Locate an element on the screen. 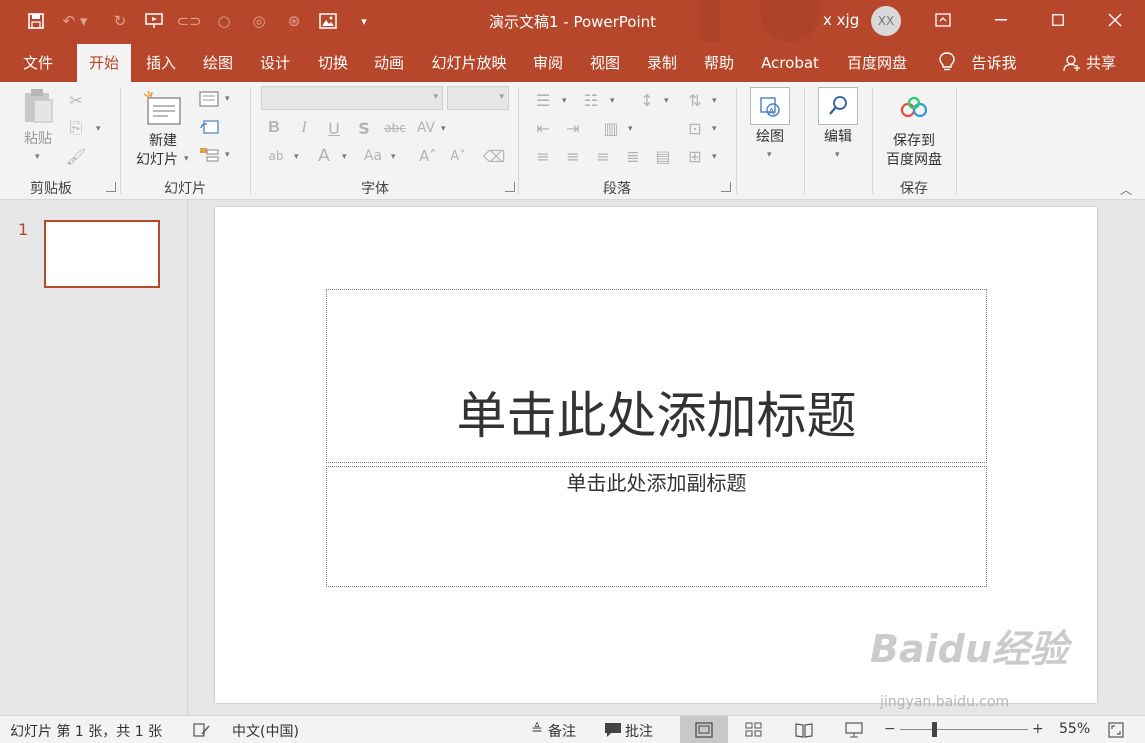 Image resolution: width=1145 pixels, height=743 pixels. strikethrough-icon: abc is located at coordinates (395, 128).